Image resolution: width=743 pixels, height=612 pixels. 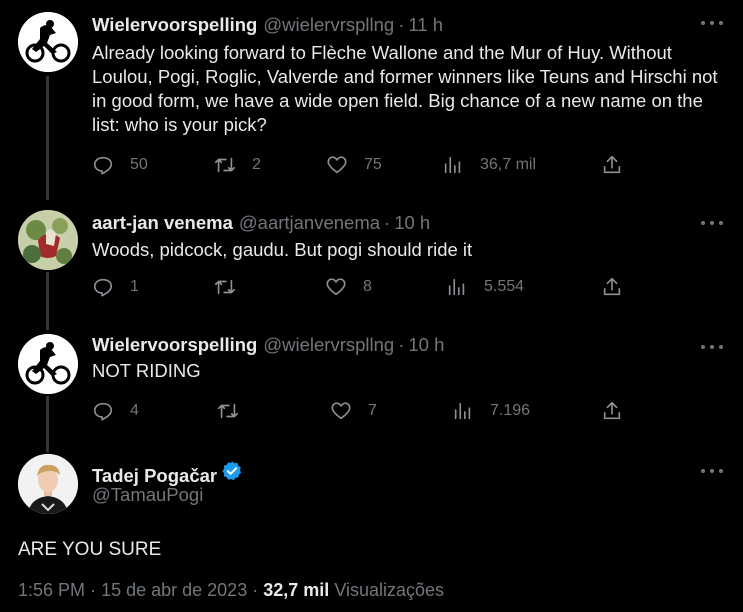 I want to click on tweet-actions: 50 2 75 36,7 mil, so click(x=371, y=169).